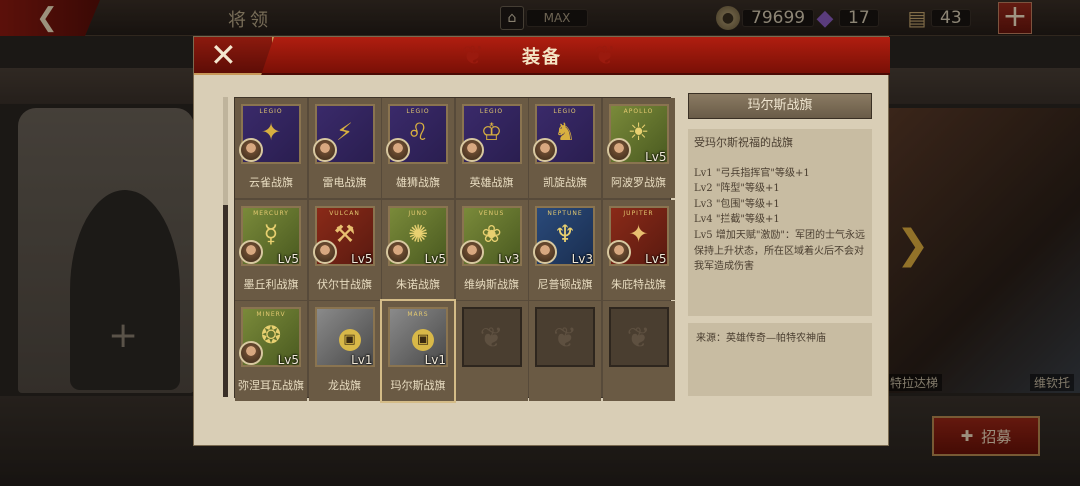  Describe the element at coordinates (491, 284) in the screenshot. I see `banner-name: 维纳斯战旗` at that location.